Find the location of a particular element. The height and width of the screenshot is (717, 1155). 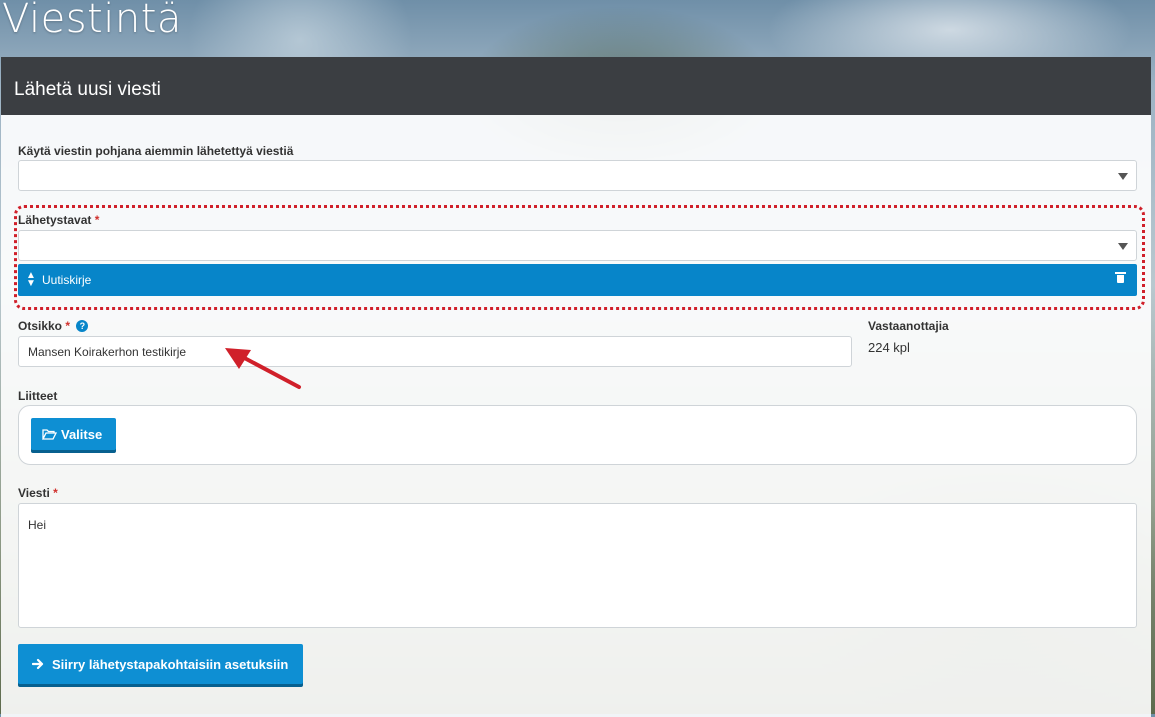

message-label-text: Viesti is located at coordinates (34, 493).